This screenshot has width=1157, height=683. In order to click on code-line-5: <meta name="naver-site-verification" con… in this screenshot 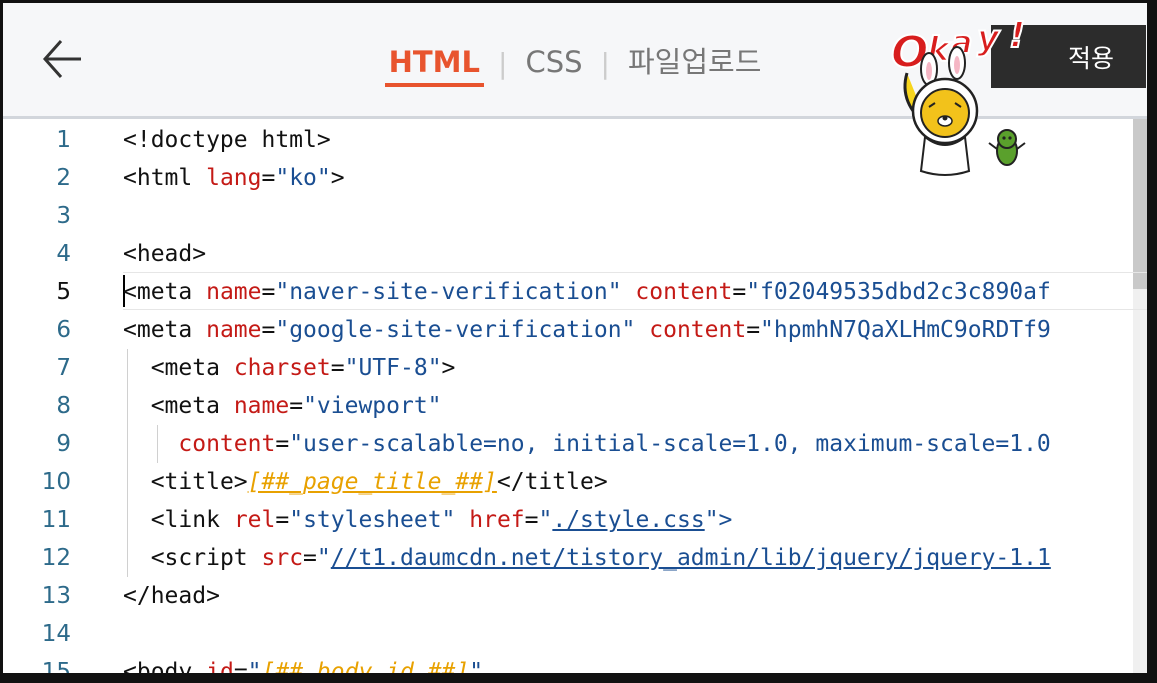, I will do `click(587, 292)`.